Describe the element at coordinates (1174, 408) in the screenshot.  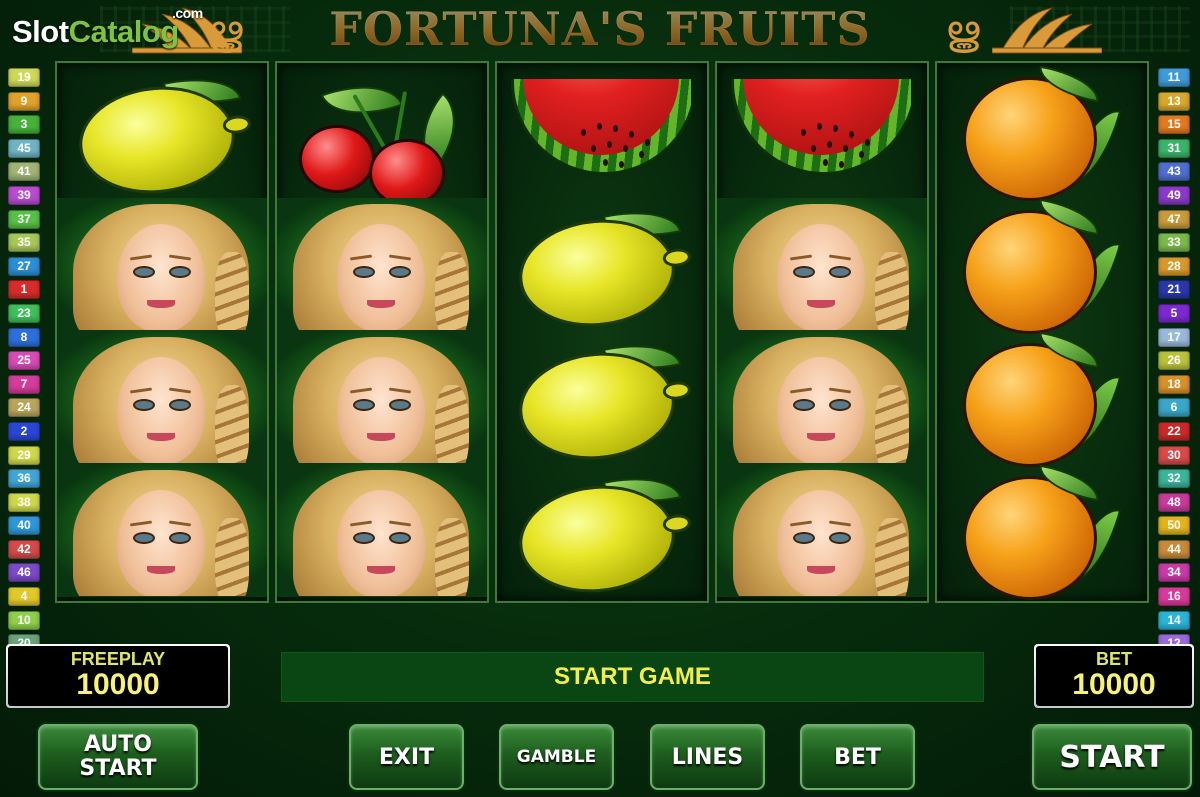
I see `payline-indicator: 6` at that location.